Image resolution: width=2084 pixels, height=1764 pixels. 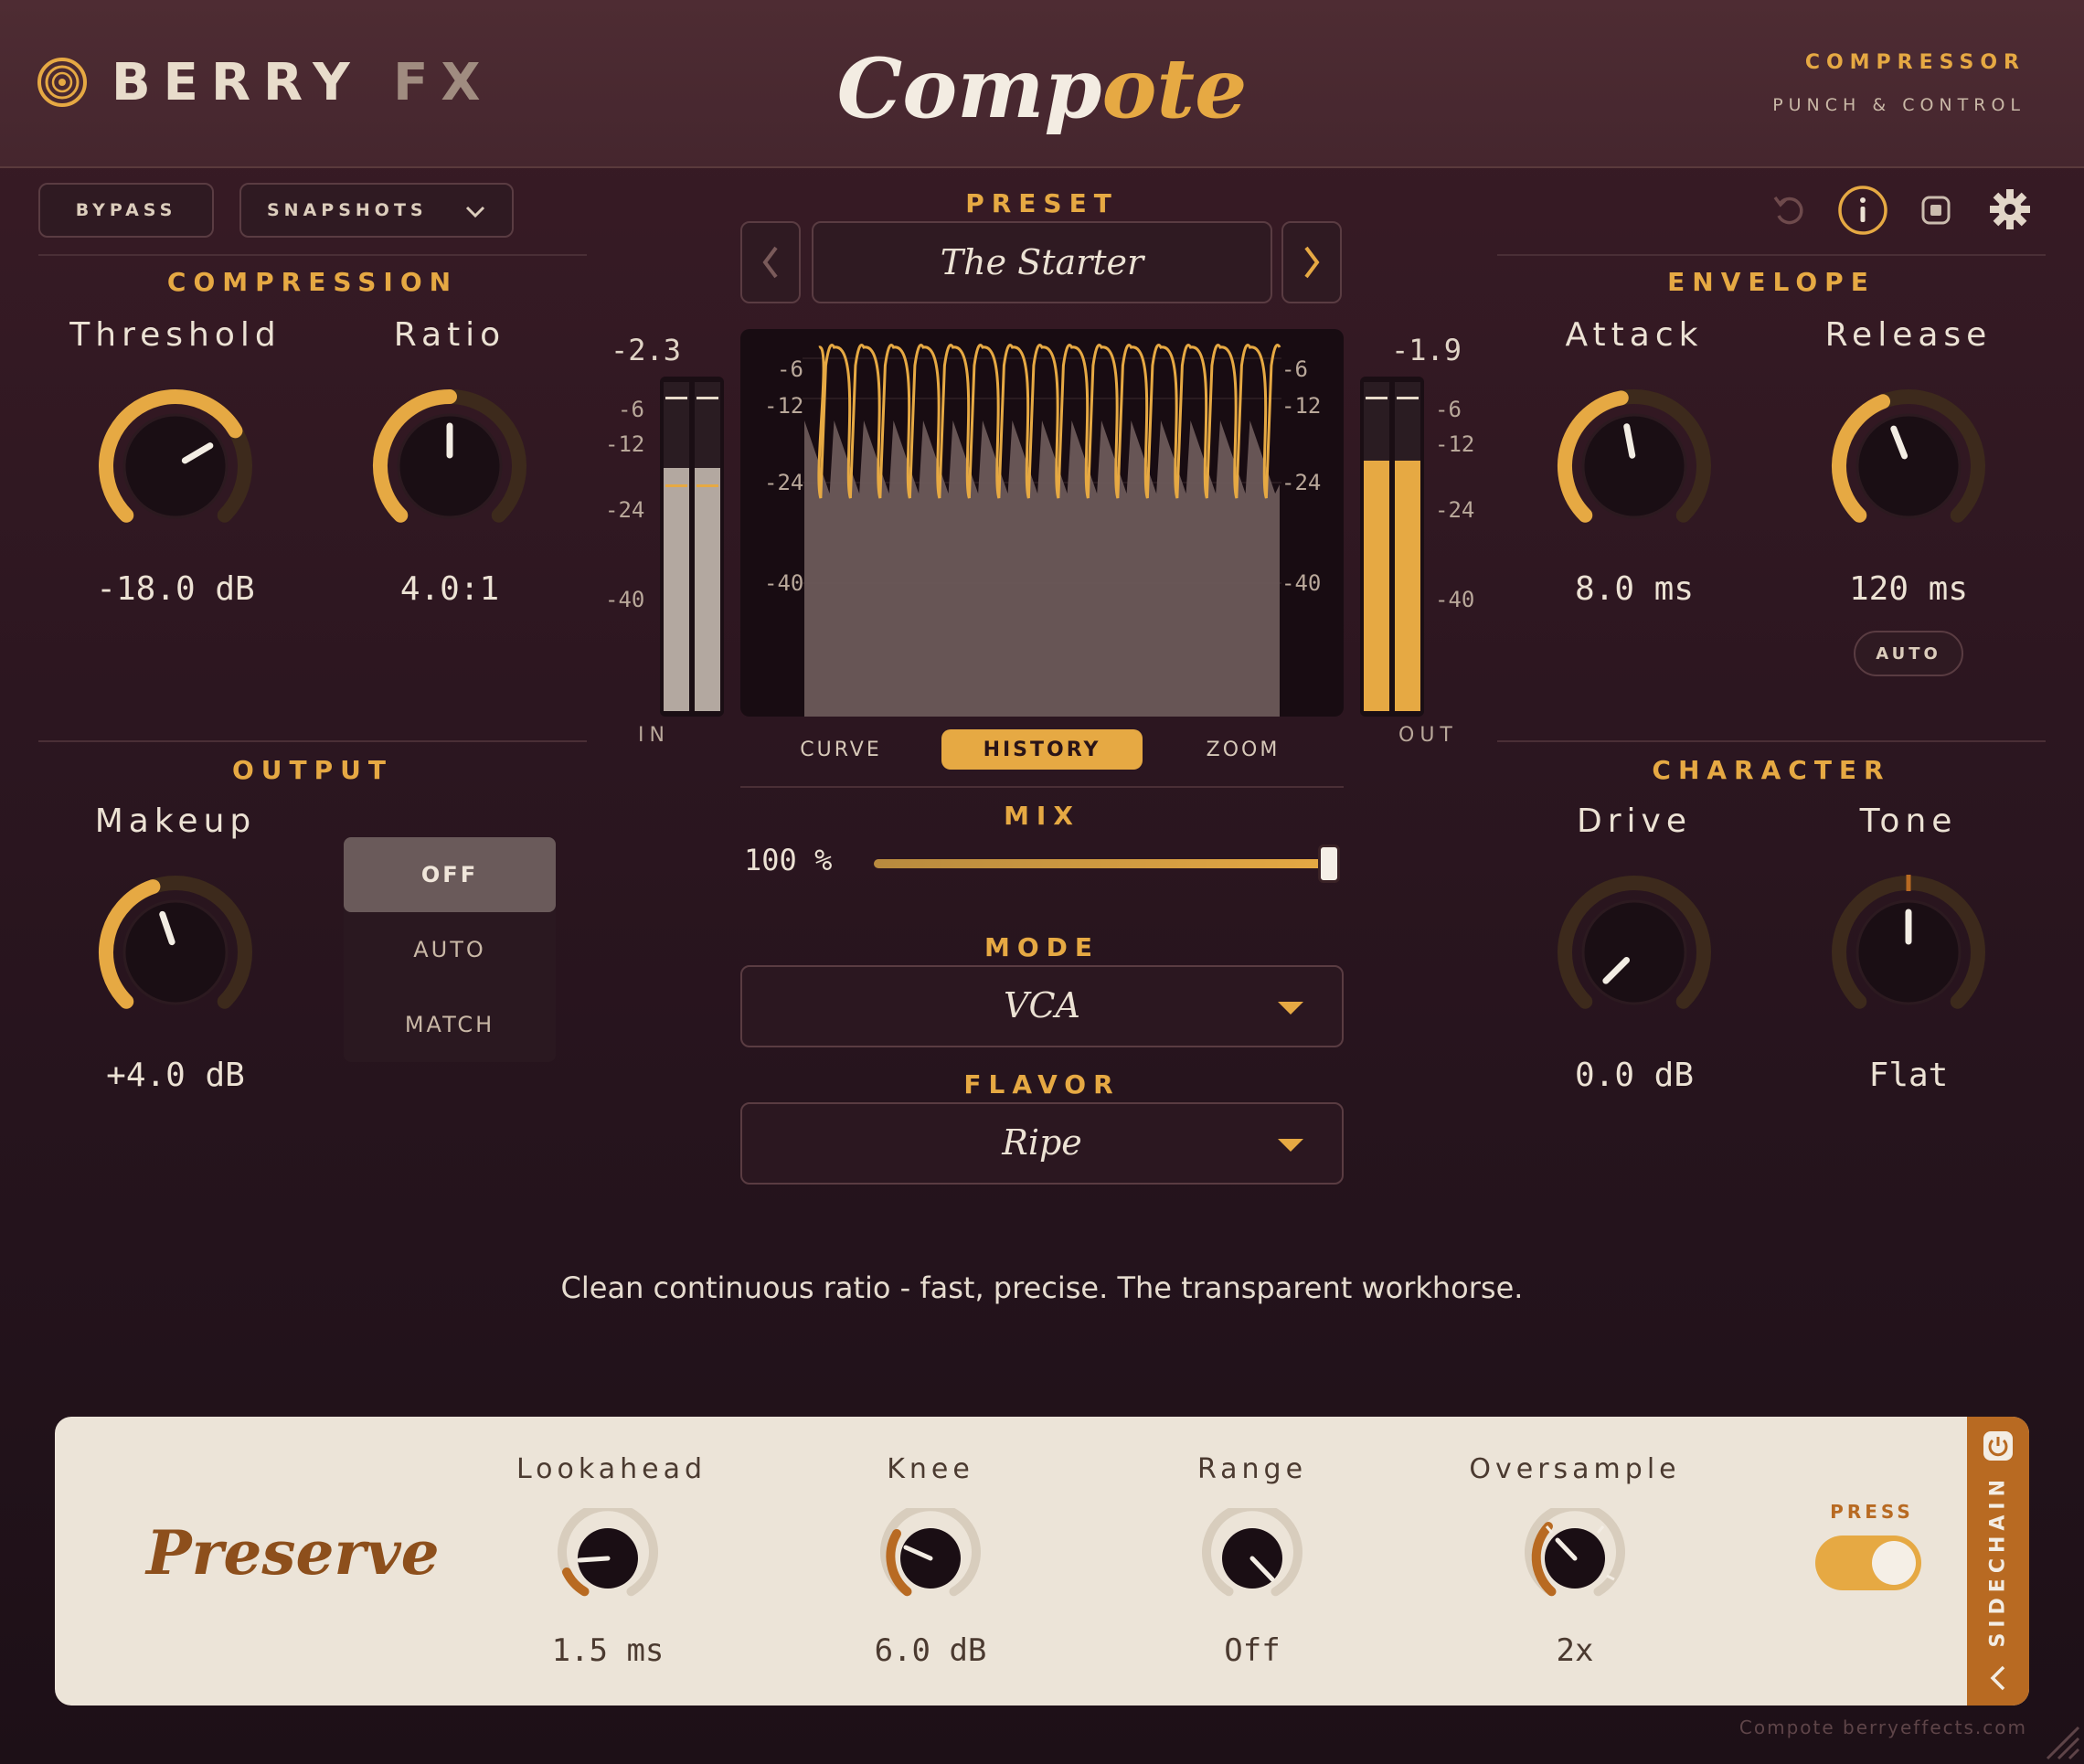 I want to click on snapshots-dropdown: SNAPSHOTS, so click(x=376, y=210).